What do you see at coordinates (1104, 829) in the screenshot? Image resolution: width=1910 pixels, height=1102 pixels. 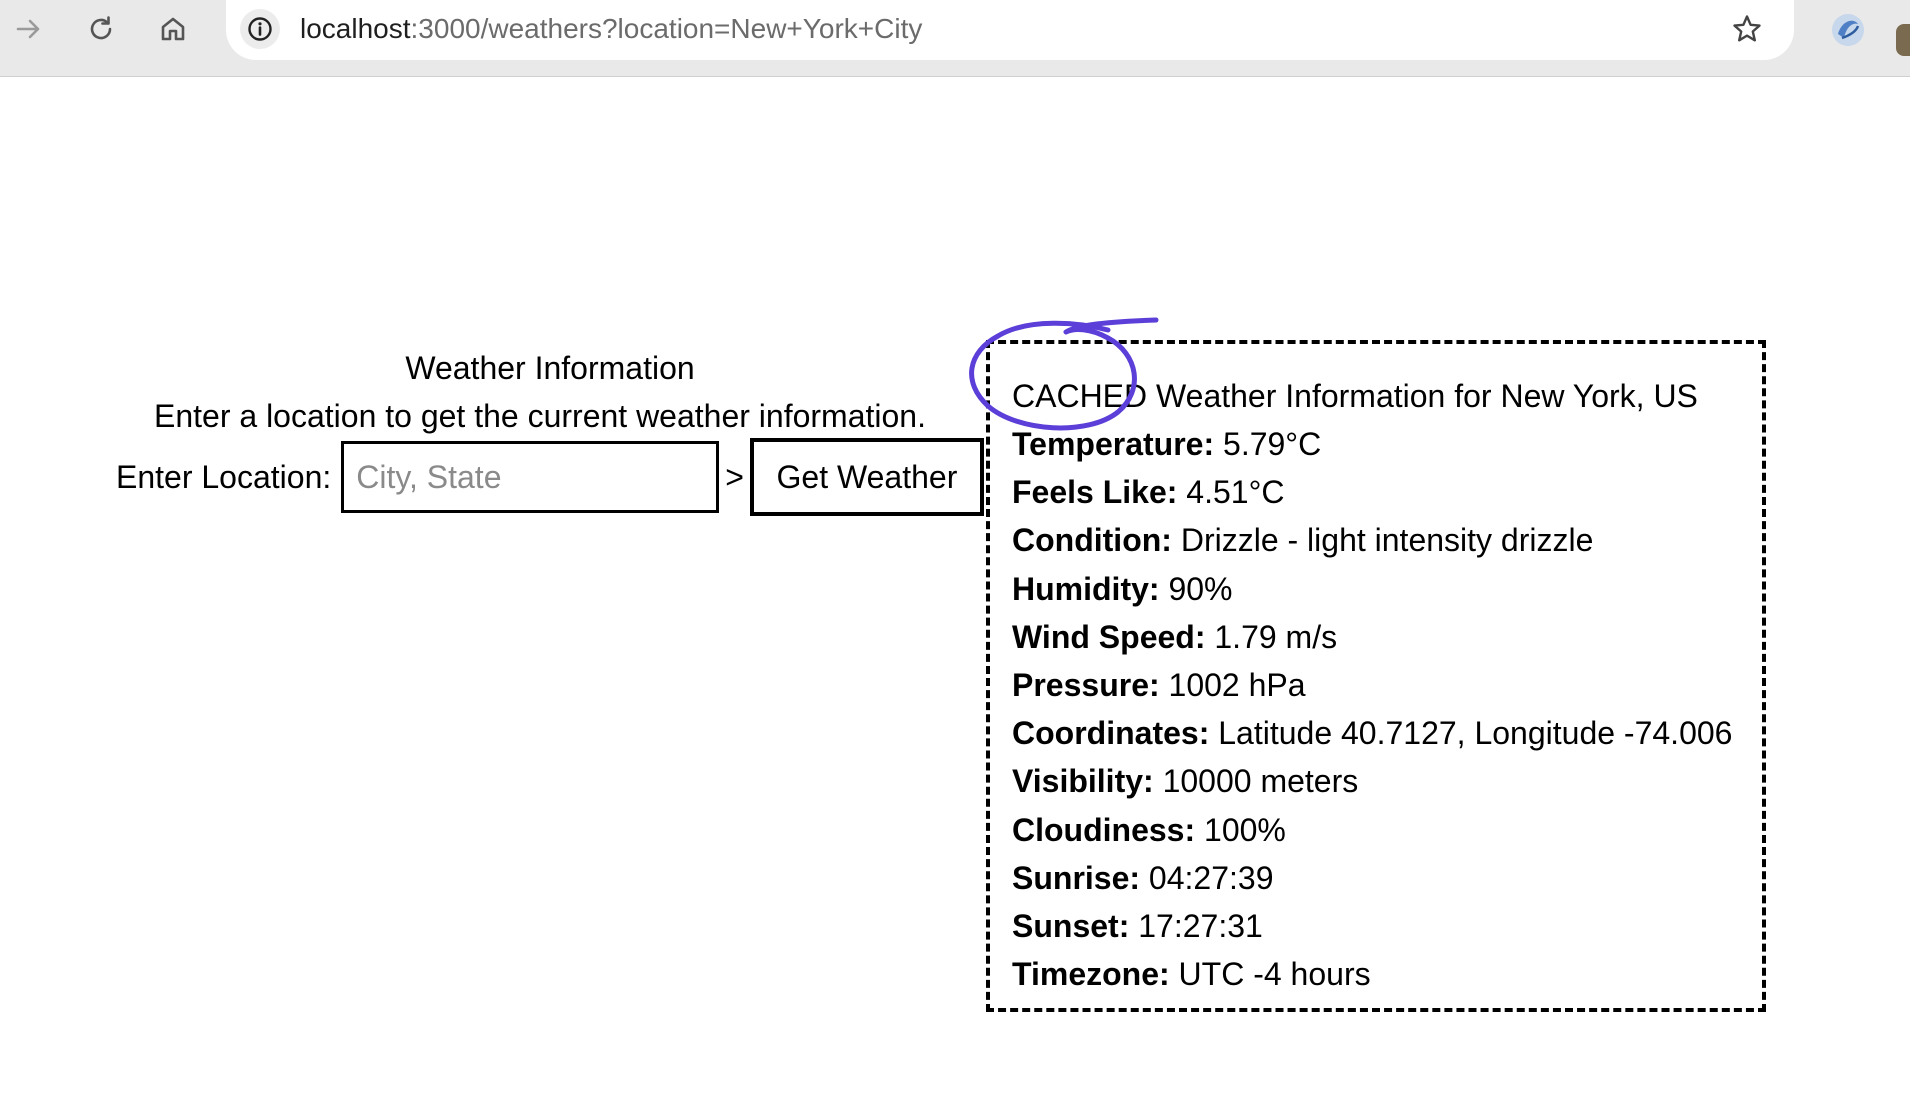 I see `result-label: Cloudiness:` at bounding box center [1104, 829].